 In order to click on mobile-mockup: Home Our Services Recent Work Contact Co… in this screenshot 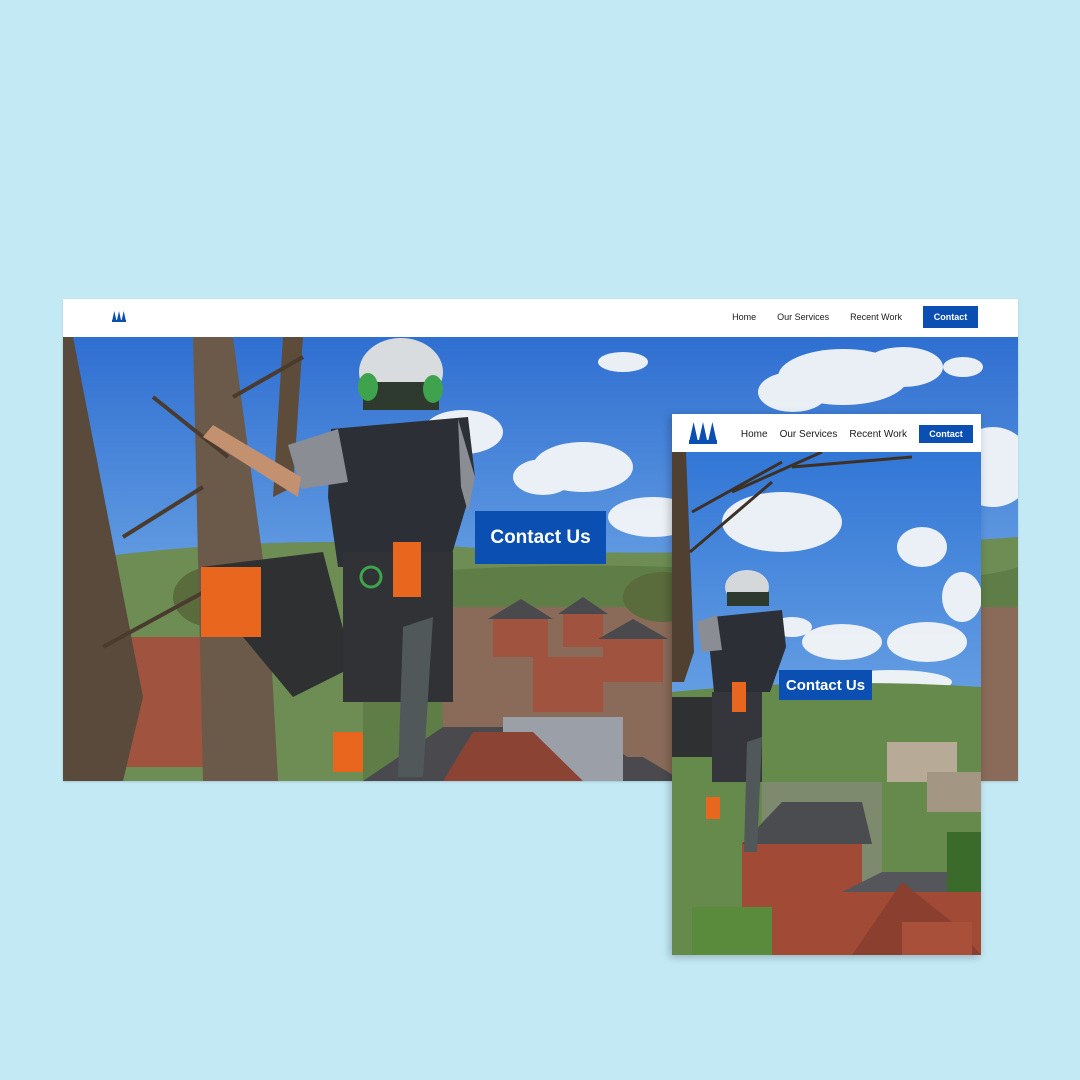, I will do `click(826, 684)`.